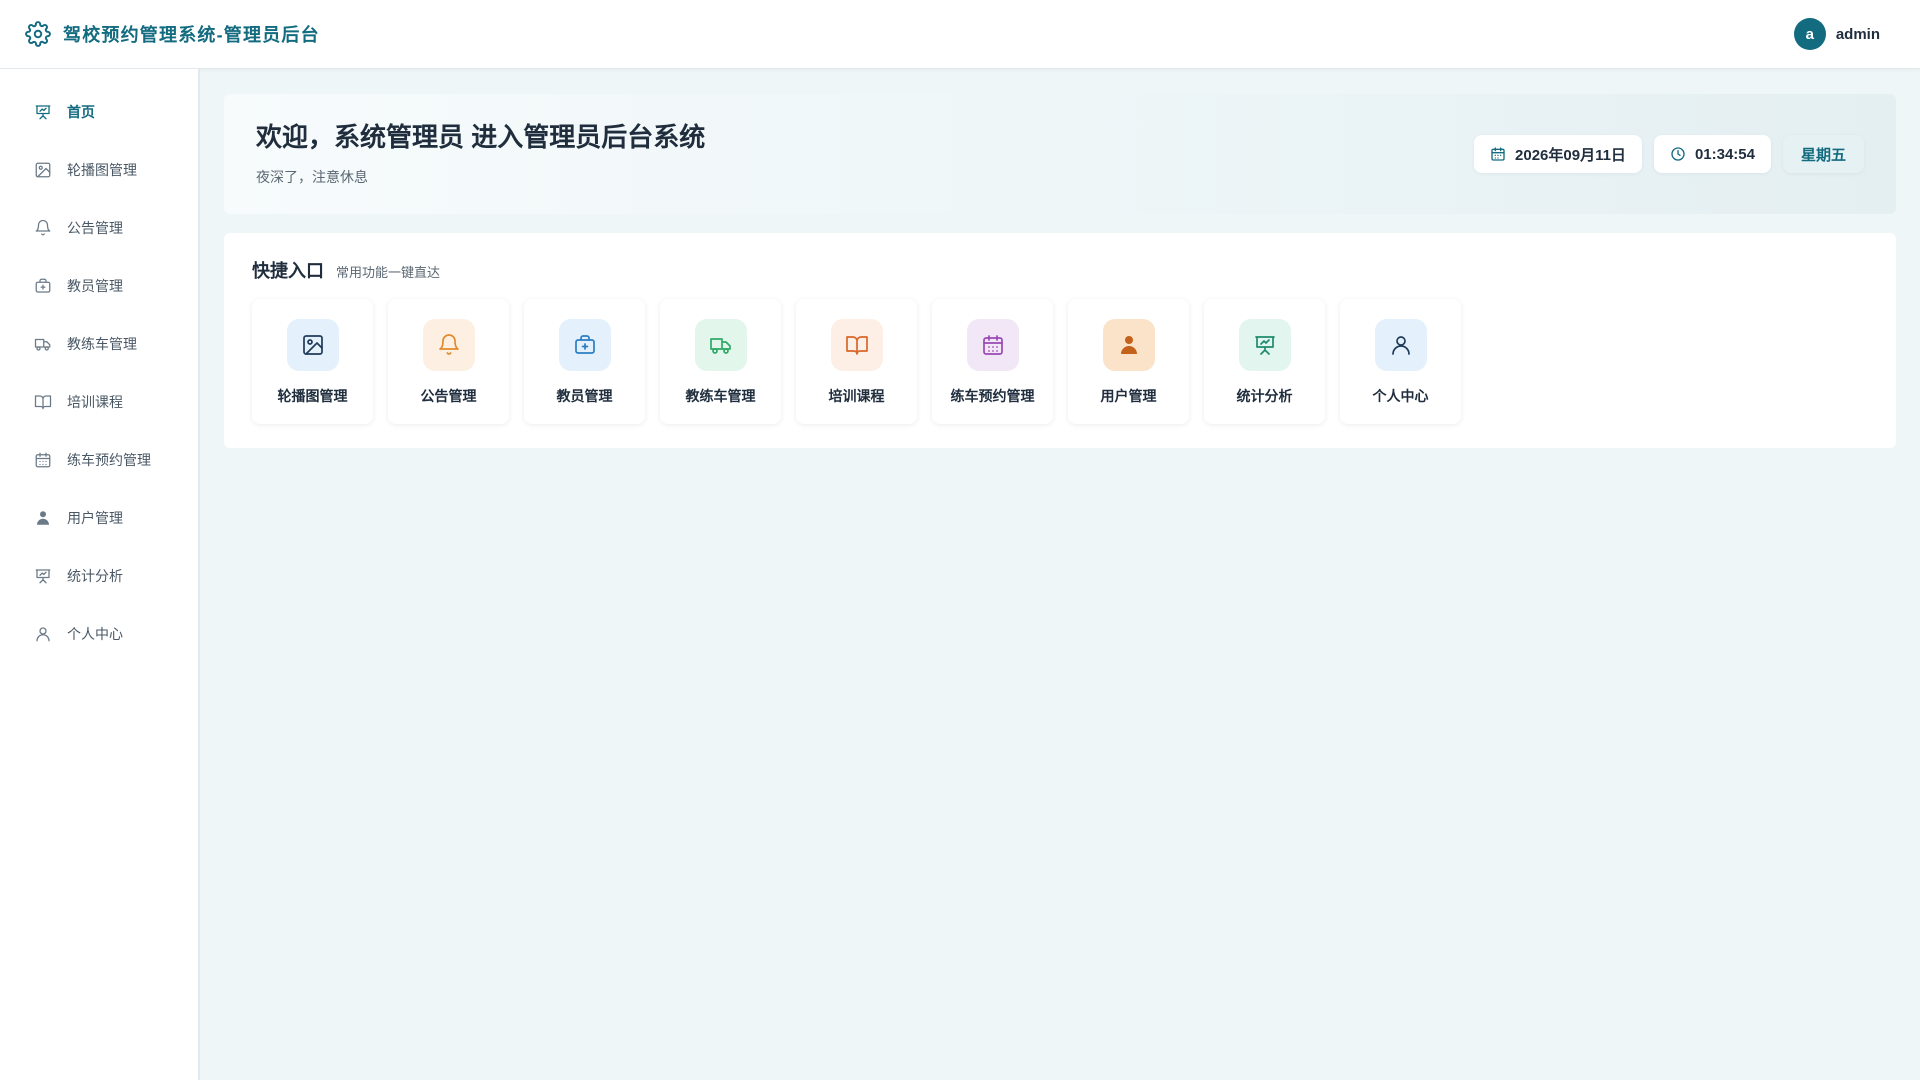 The height and width of the screenshot is (1080, 1920). I want to click on panel-header: 快捷入口 常用功能一键直达, so click(346, 270).